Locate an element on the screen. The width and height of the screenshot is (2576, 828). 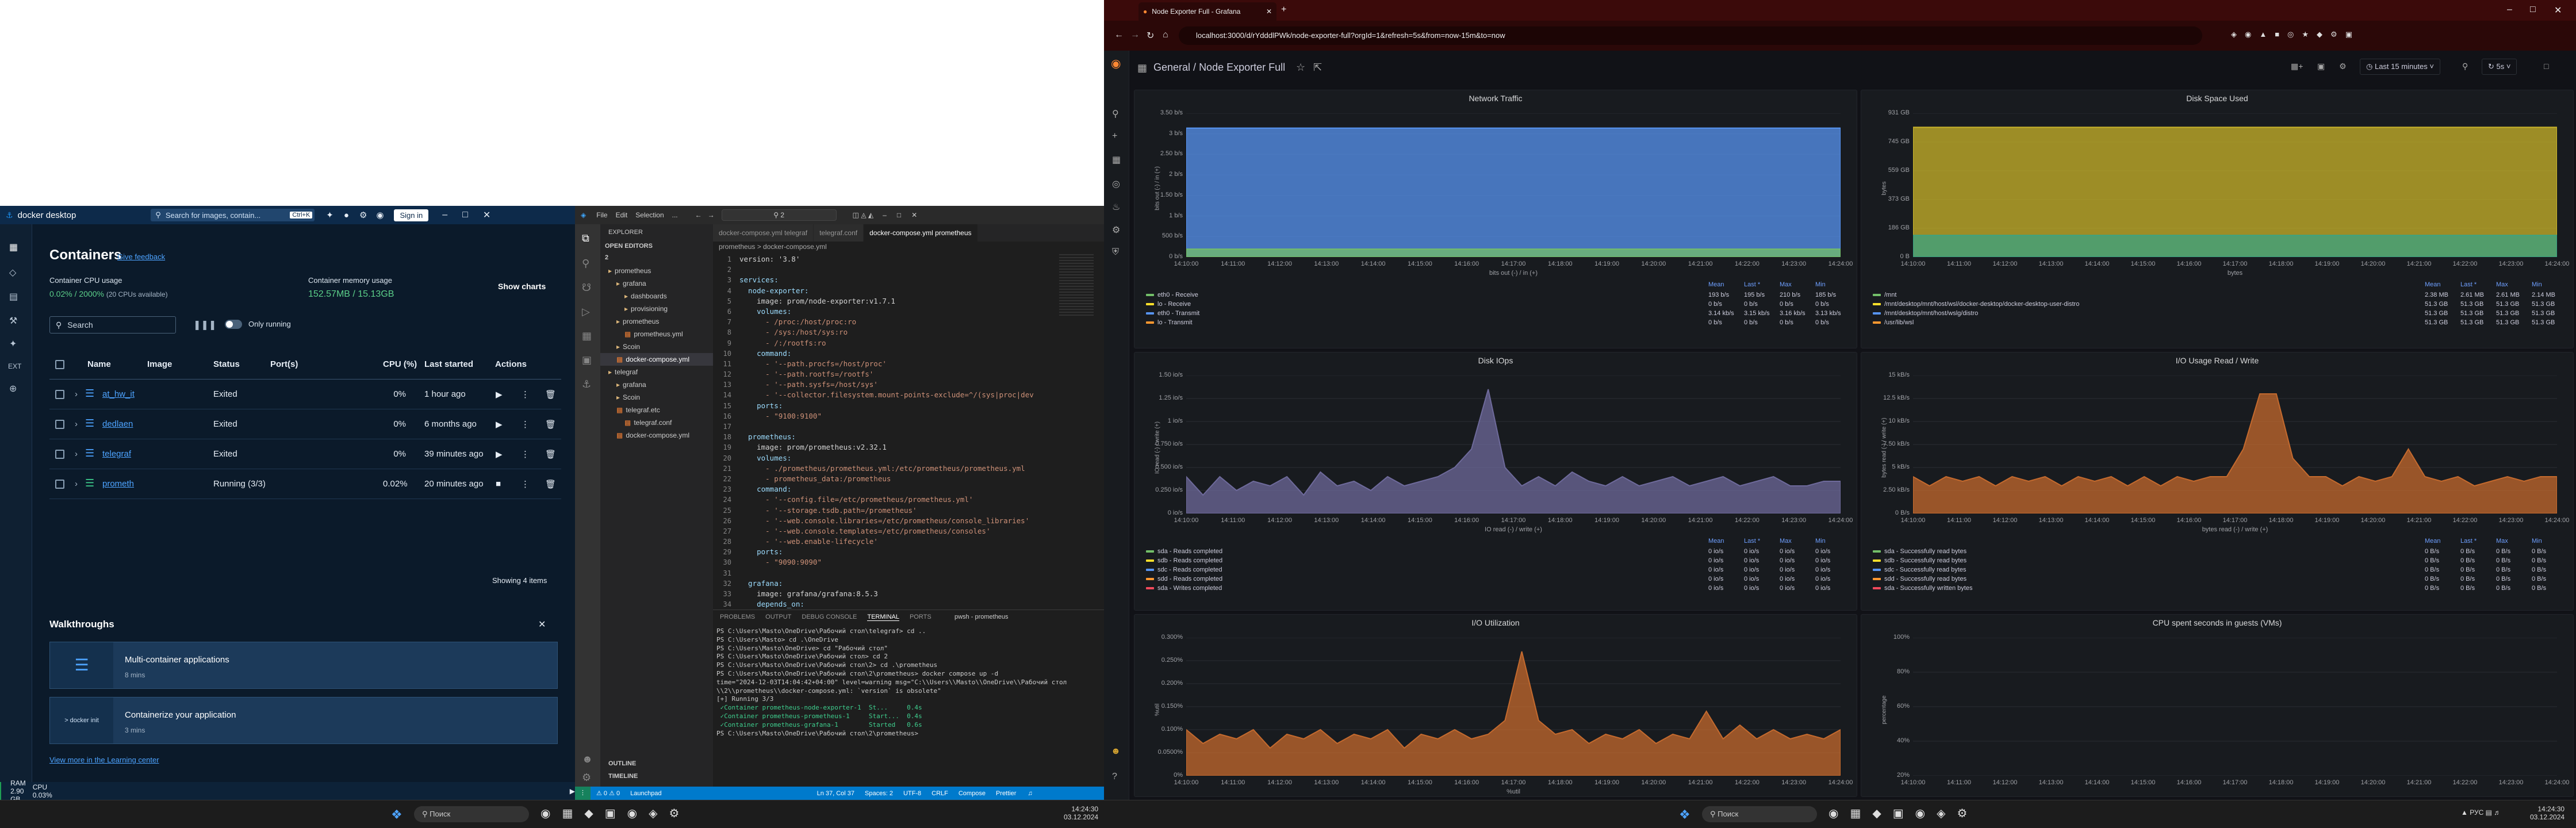
container-name: telegraf is located at coordinates (116, 454).